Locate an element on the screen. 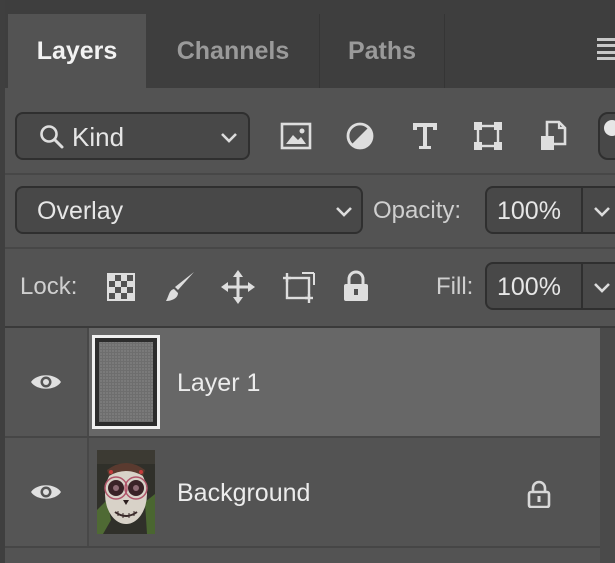  tab-divider is located at coordinates (444, 51).